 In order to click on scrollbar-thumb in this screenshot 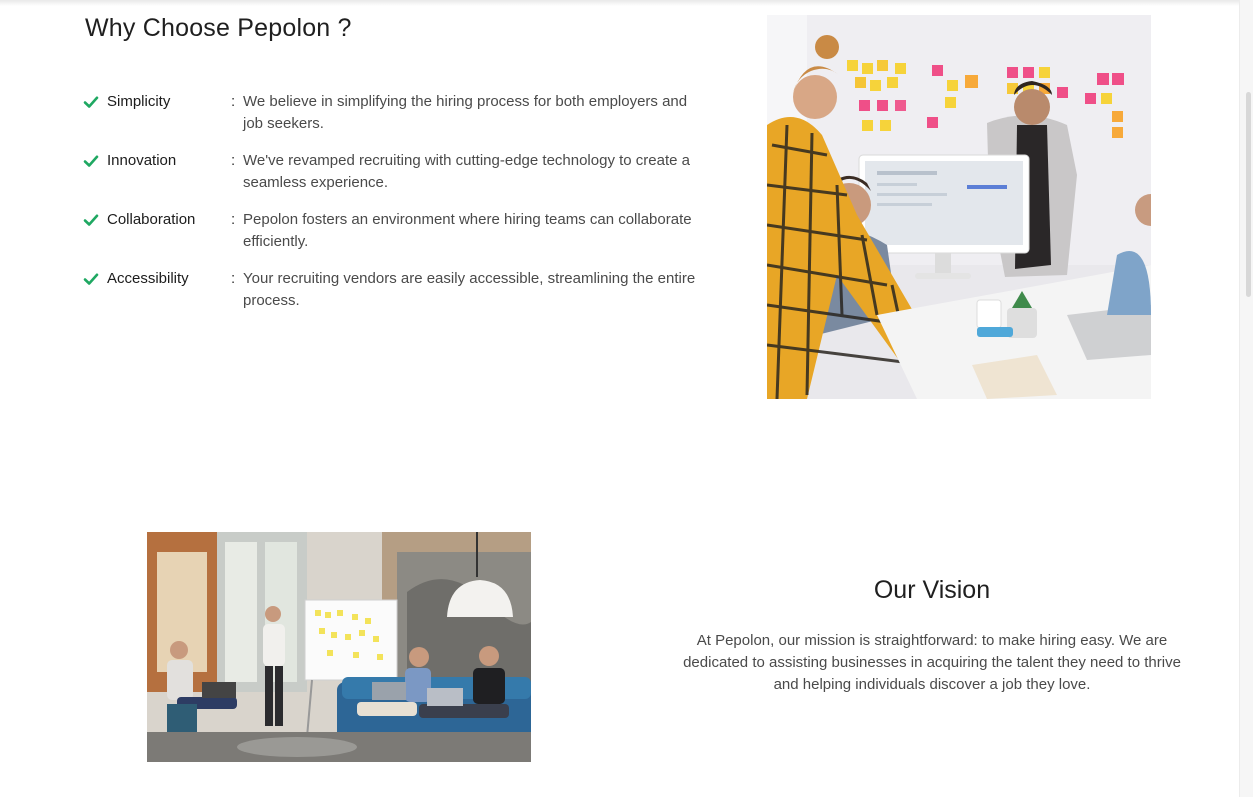, I will do `click(1248, 194)`.